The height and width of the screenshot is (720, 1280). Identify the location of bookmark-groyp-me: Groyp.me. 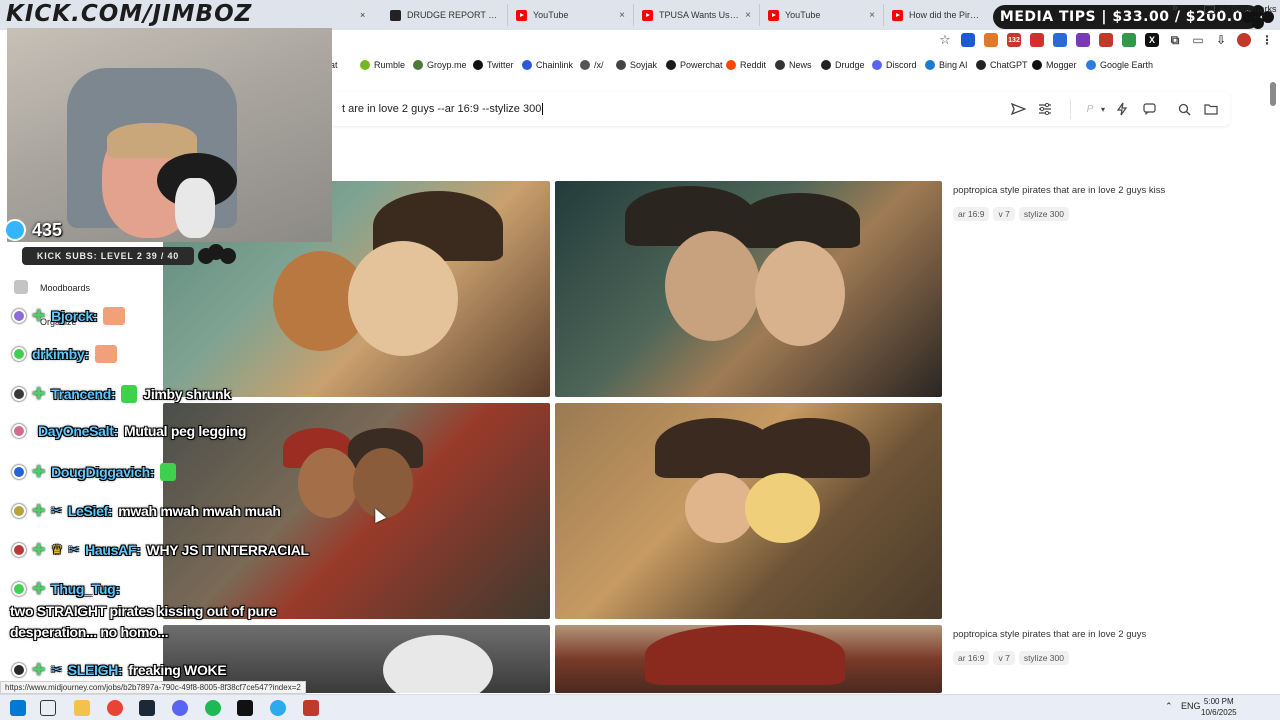
(440, 65).